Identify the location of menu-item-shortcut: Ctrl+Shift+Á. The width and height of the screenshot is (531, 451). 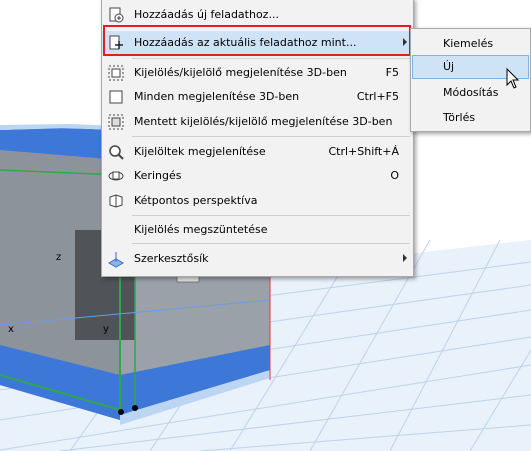
(363, 151).